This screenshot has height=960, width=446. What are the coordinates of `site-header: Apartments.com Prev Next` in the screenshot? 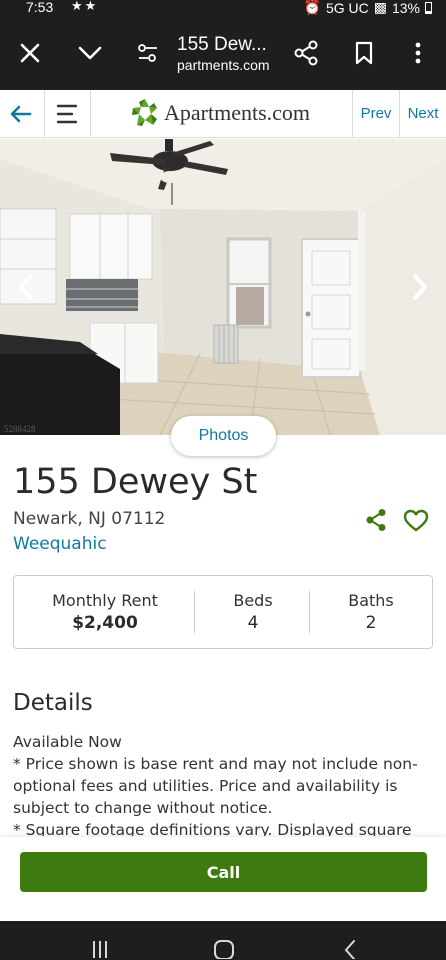 It's located at (223, 114).